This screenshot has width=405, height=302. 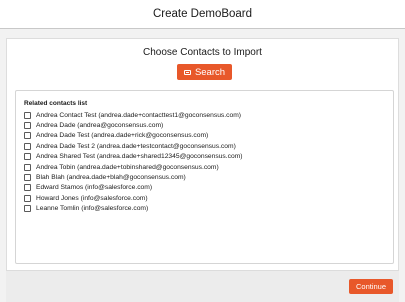 I want to click on contact-label: Leanne Tomlin (info@salesforce.com), so click(x=92, y=209).